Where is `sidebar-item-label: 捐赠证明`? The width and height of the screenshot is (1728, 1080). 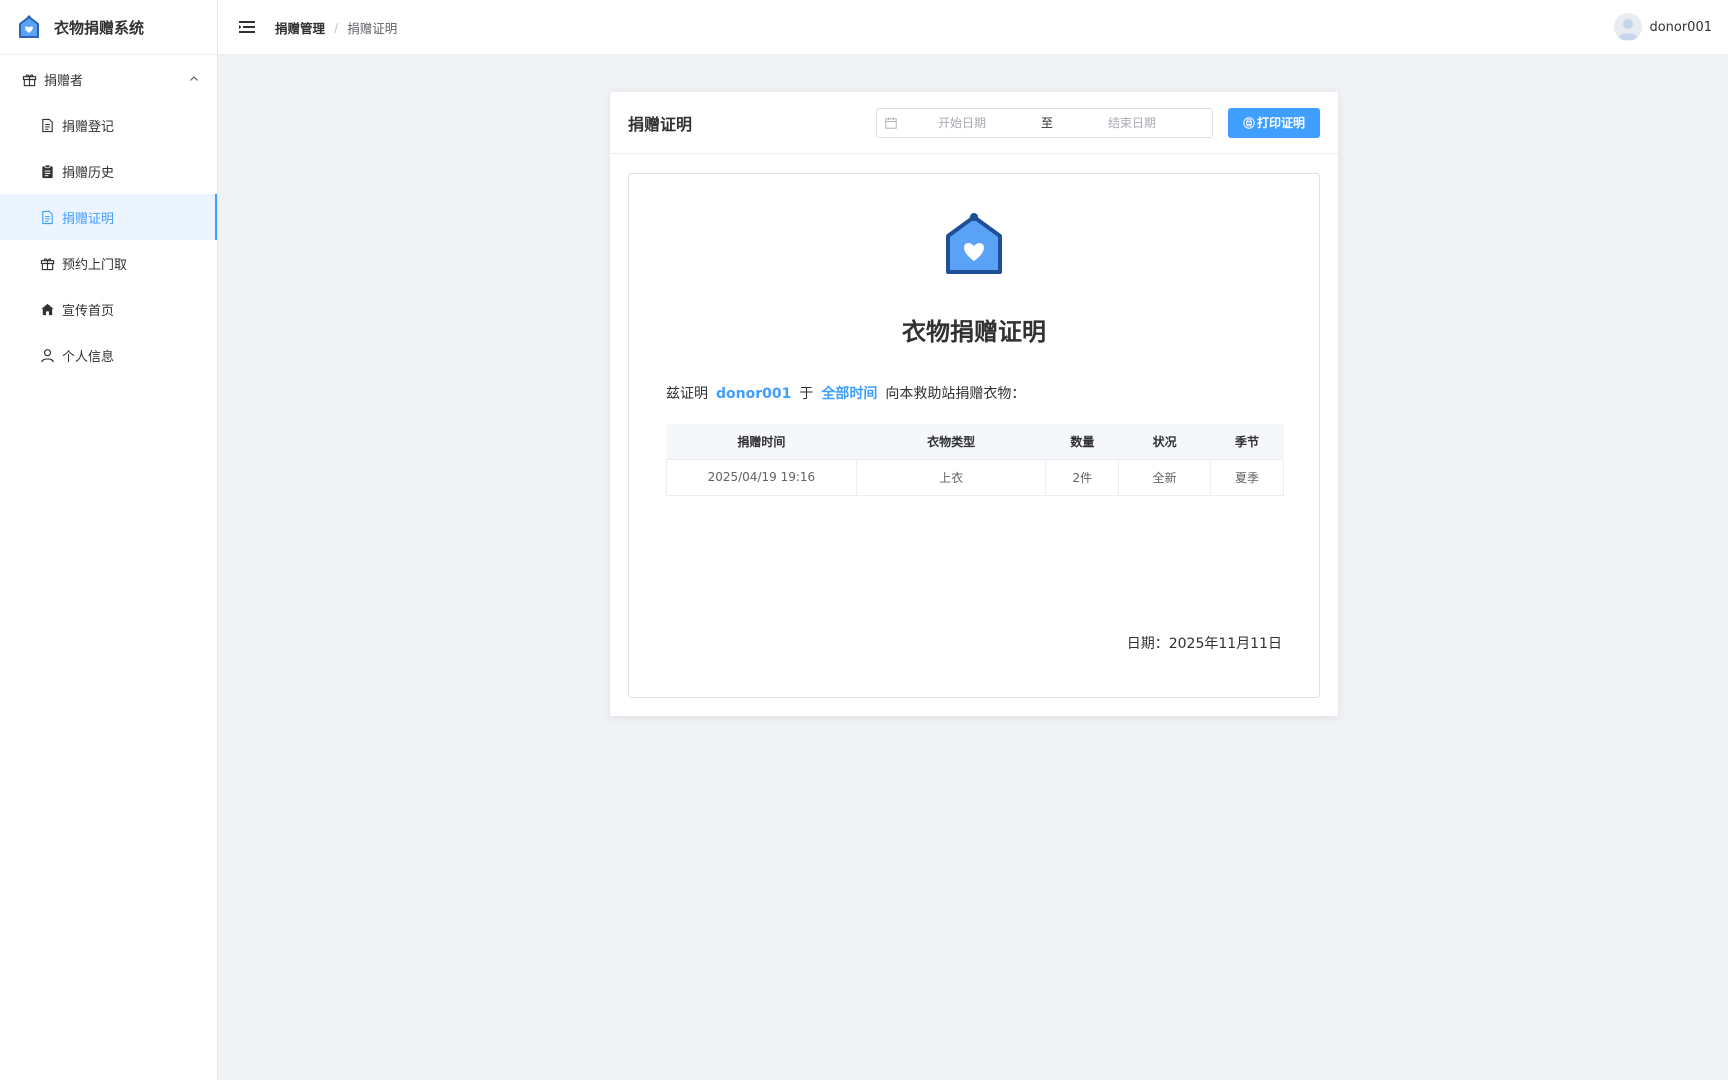
sidebar-item-label: 捐赠证明 is located at coordinates (88, 219).